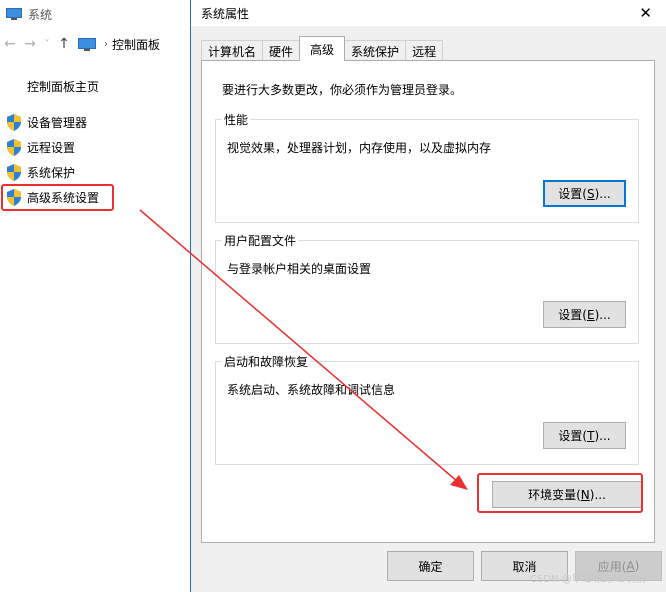 The height and width of the screenshot is (592, 666). What do you see at coordinates (260, 240) in the screenshot?
I see `group-title: 用户配置文件` at bounding box center [260, 240].